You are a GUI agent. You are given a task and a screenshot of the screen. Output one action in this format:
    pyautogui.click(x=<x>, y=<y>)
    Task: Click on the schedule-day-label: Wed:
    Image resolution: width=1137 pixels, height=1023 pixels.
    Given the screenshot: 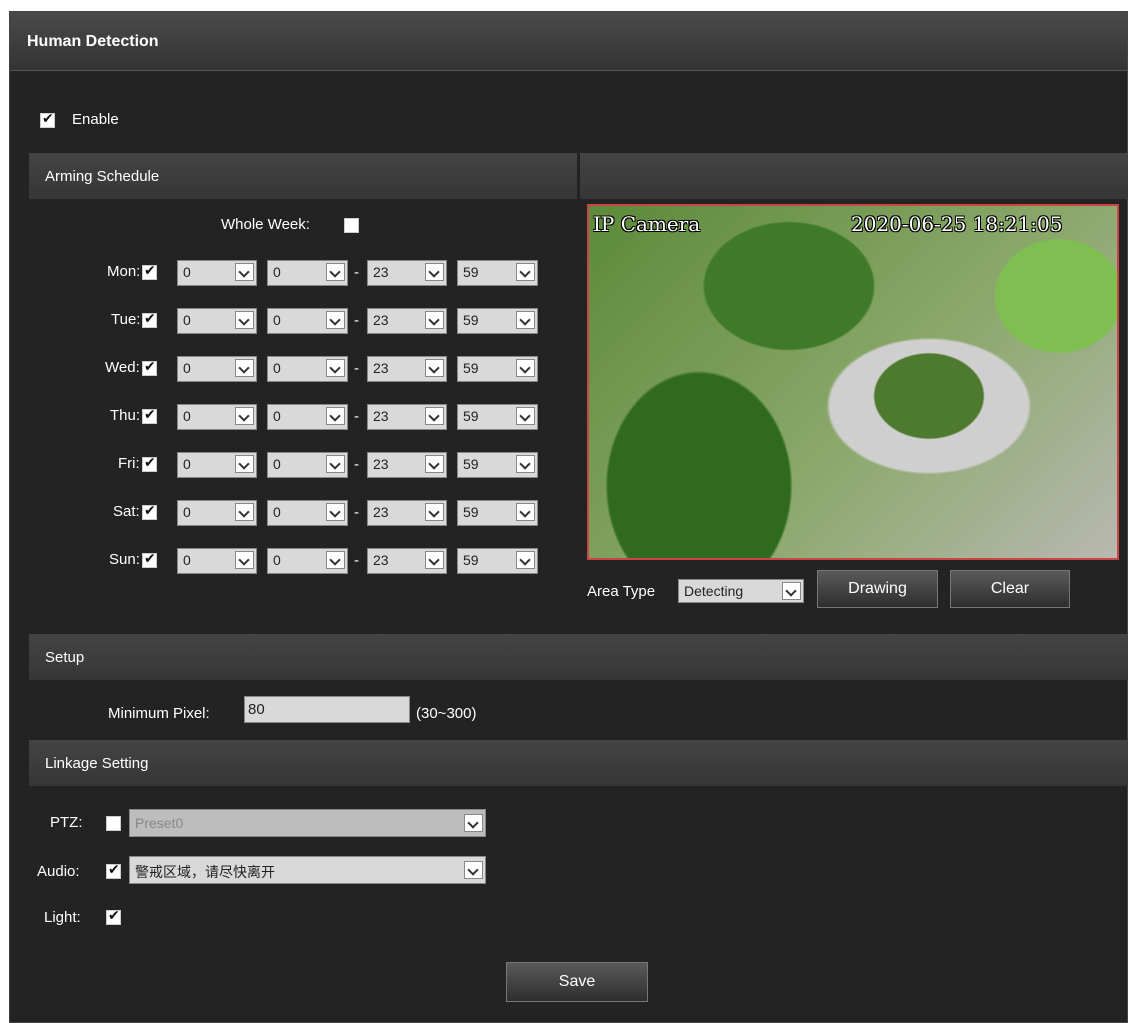 What is the action you would take?
    pyautogui.click(x=122, y=367)
    